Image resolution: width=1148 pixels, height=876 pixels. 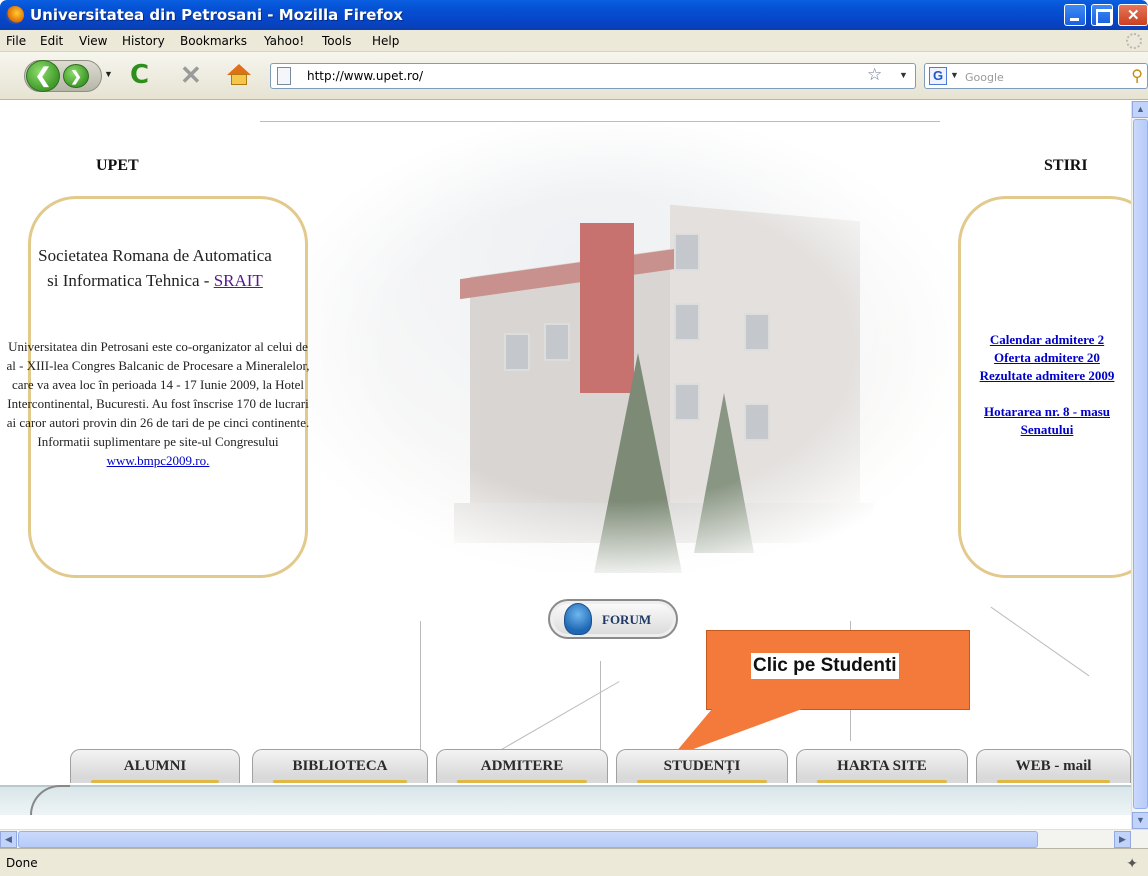 What do you see at coordinates (522, 766) in the screenshot?
I see `tab-admitere: ADMITERE` at bounding box center [522, 766].